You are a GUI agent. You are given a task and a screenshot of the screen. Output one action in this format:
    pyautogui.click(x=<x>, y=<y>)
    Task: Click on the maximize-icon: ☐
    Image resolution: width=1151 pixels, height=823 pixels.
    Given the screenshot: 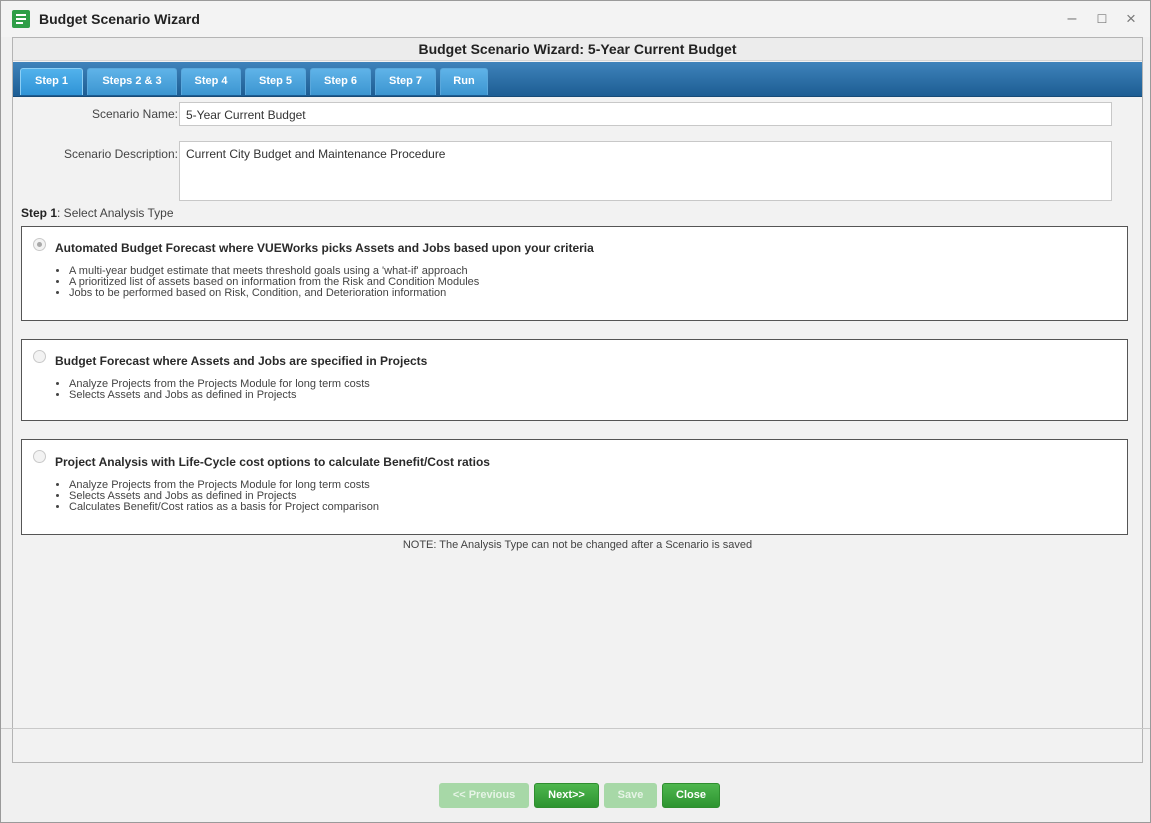 What is the action you would take?
    pyautogui.click(x=1102, y=19)
    